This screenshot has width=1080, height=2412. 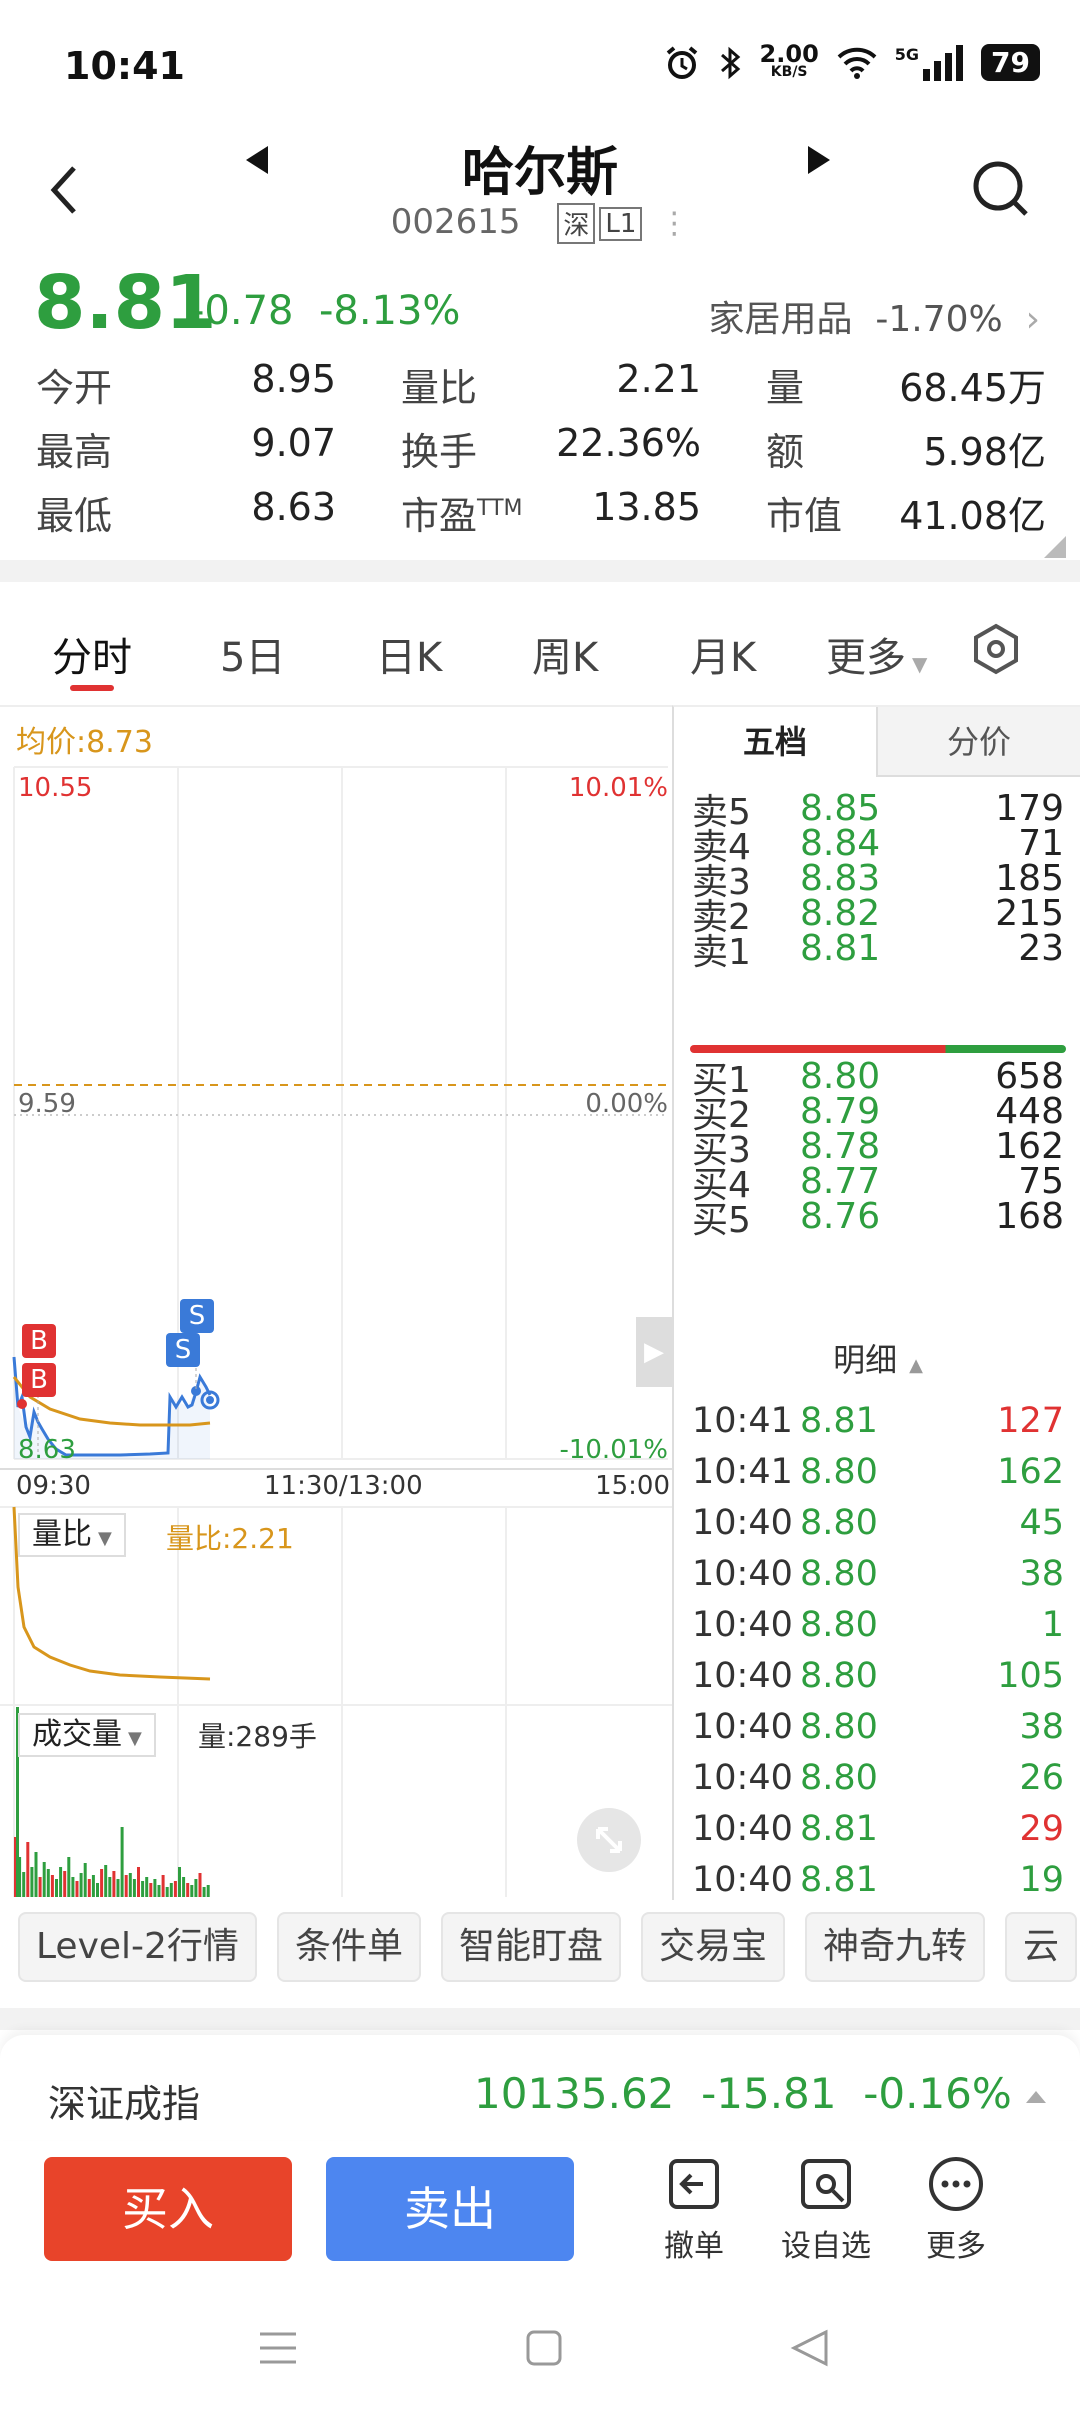 I want to click on sector-link: 家居用品 -1.70% ›, so click(x=874, y=316).